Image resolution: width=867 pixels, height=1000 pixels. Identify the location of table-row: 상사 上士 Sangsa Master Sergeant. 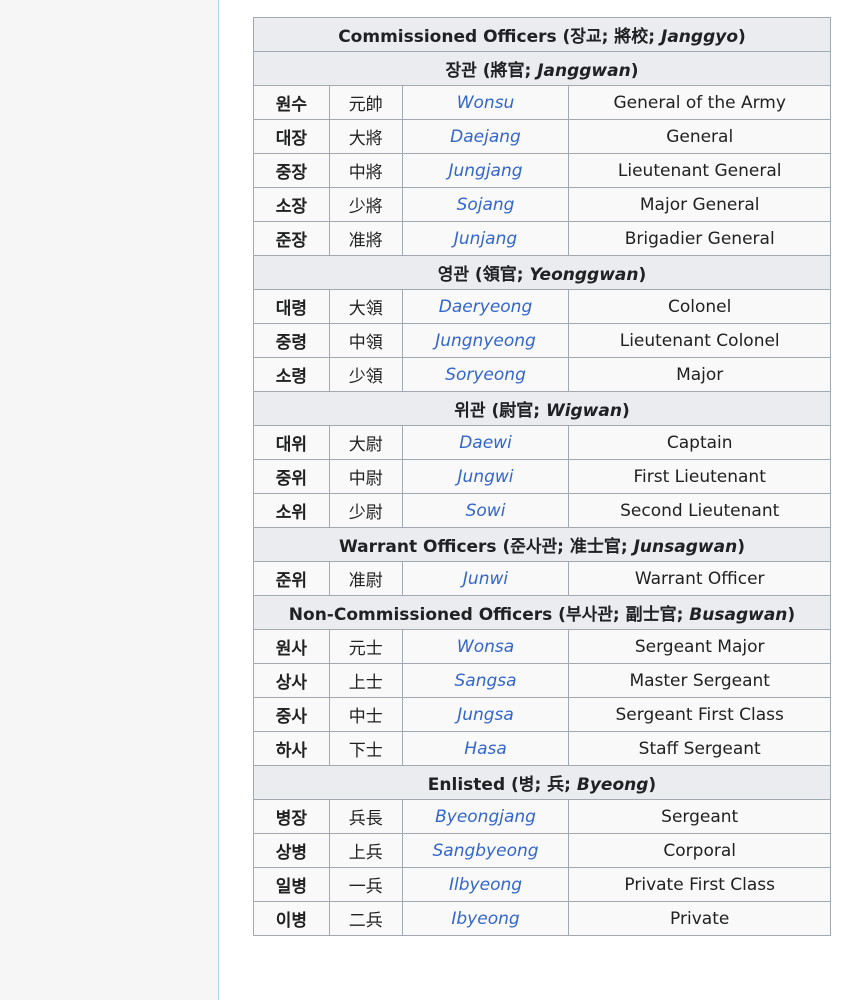
(542, 680).